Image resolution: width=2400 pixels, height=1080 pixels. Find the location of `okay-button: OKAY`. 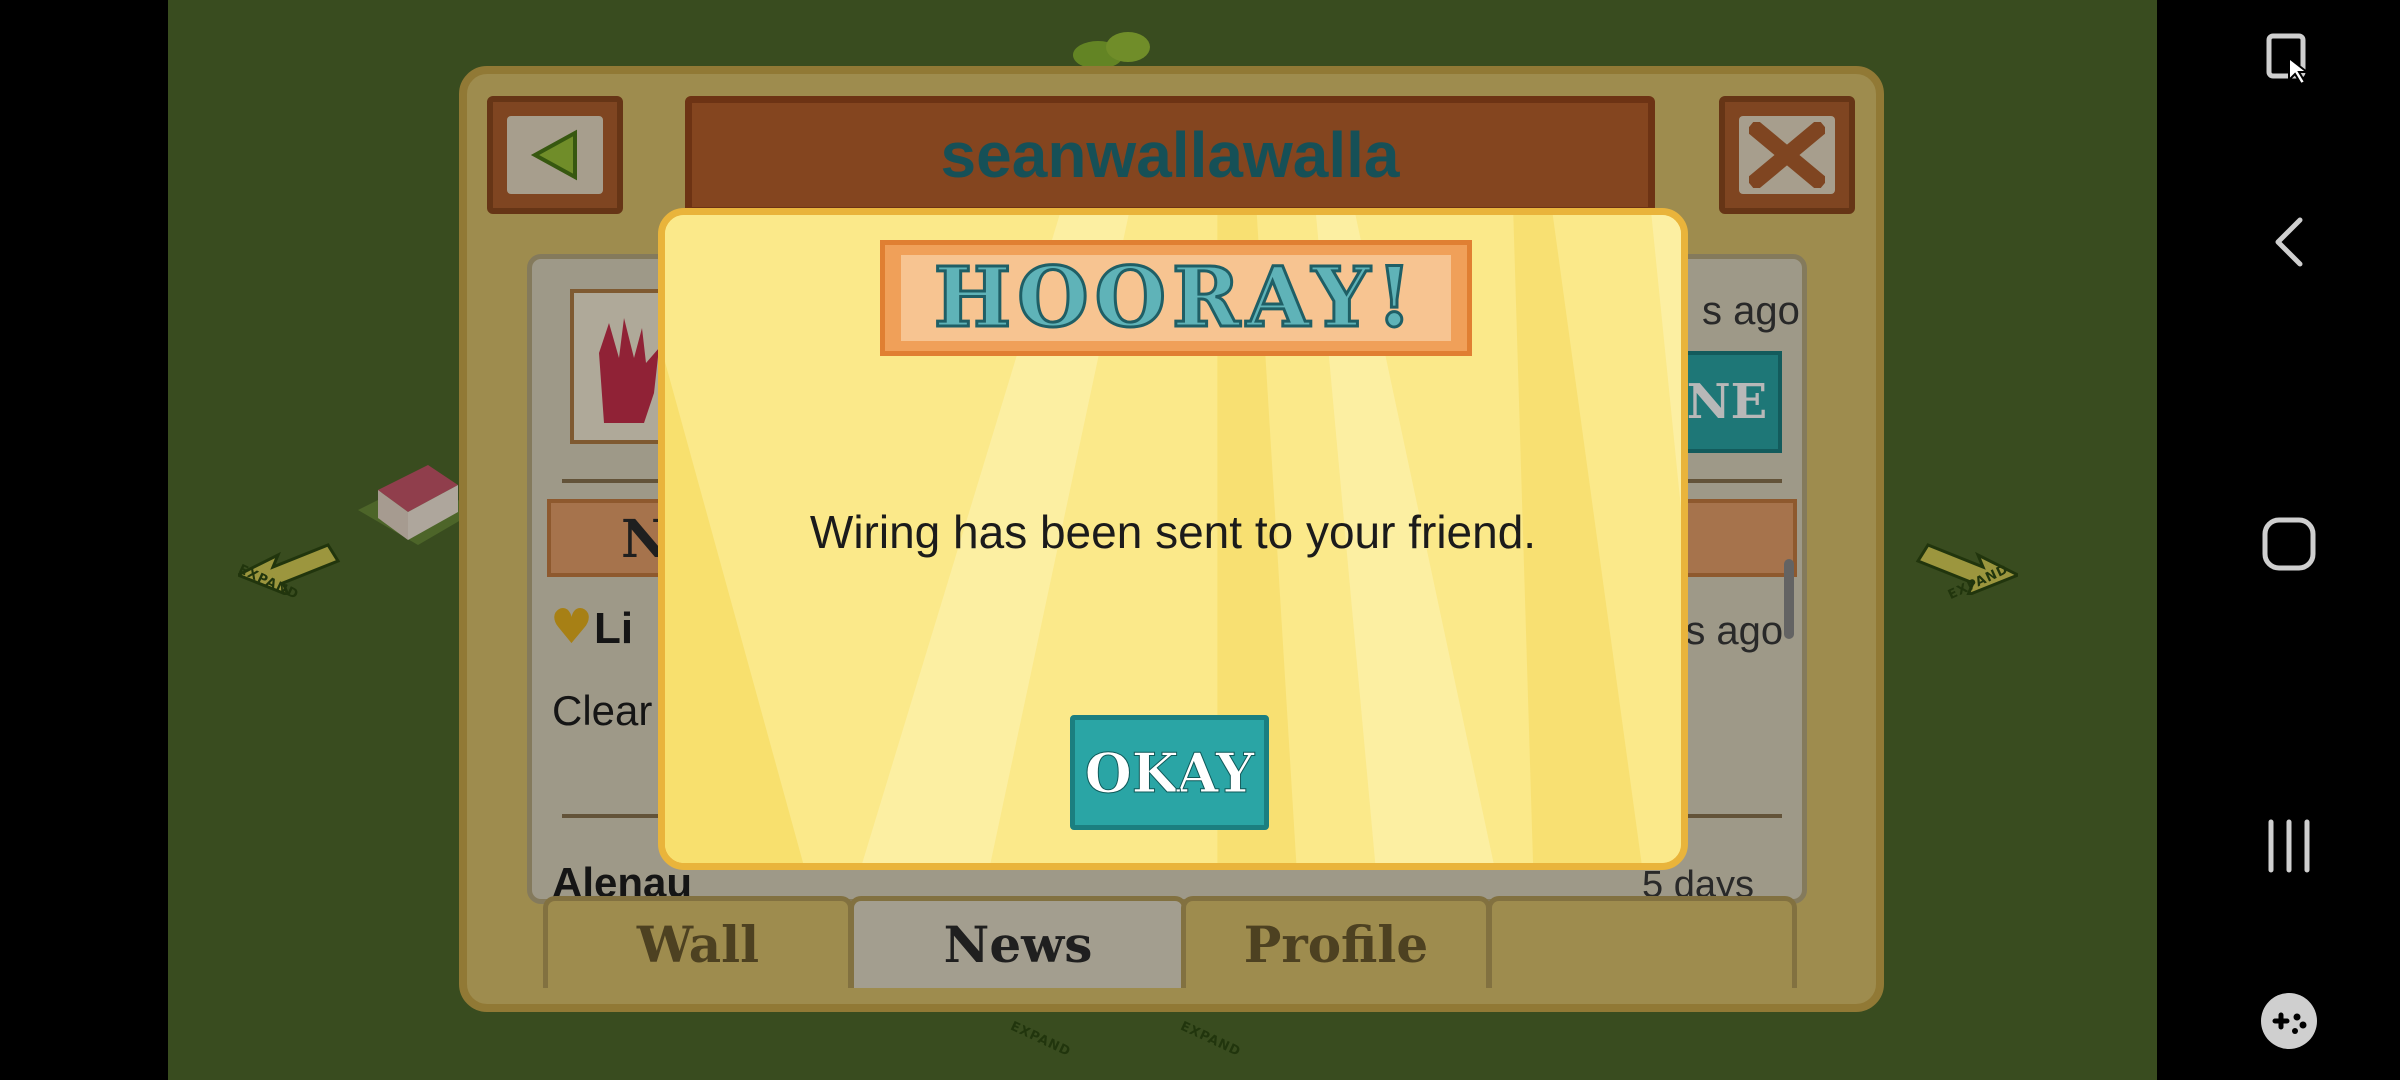

okay-button: OKAY is located at coordinates (1169, 772).